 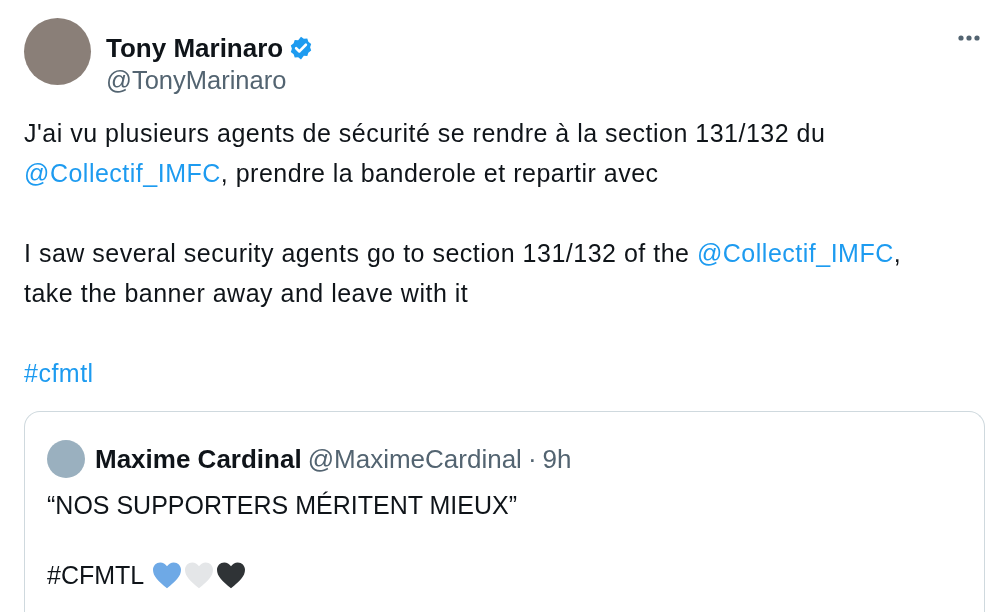 I want to click on ellipsis-icon, so click(x=969, y=38).